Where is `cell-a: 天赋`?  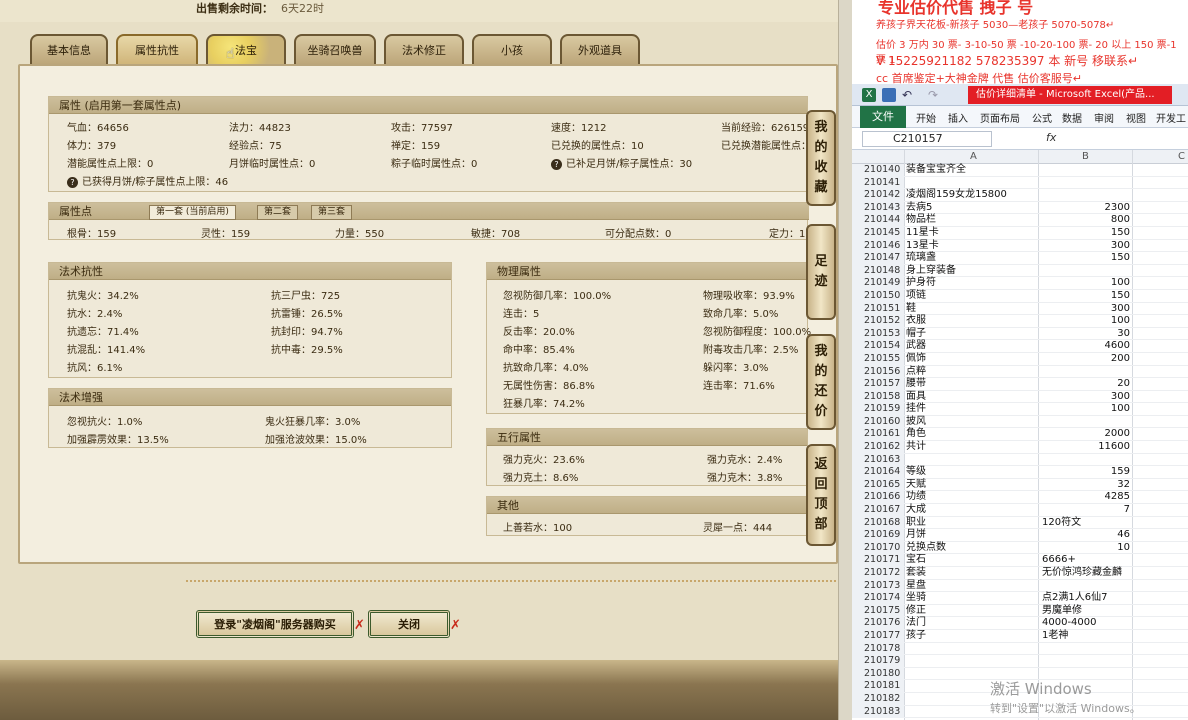 cell-a: 天赋 is located at coordinates (916, 485).